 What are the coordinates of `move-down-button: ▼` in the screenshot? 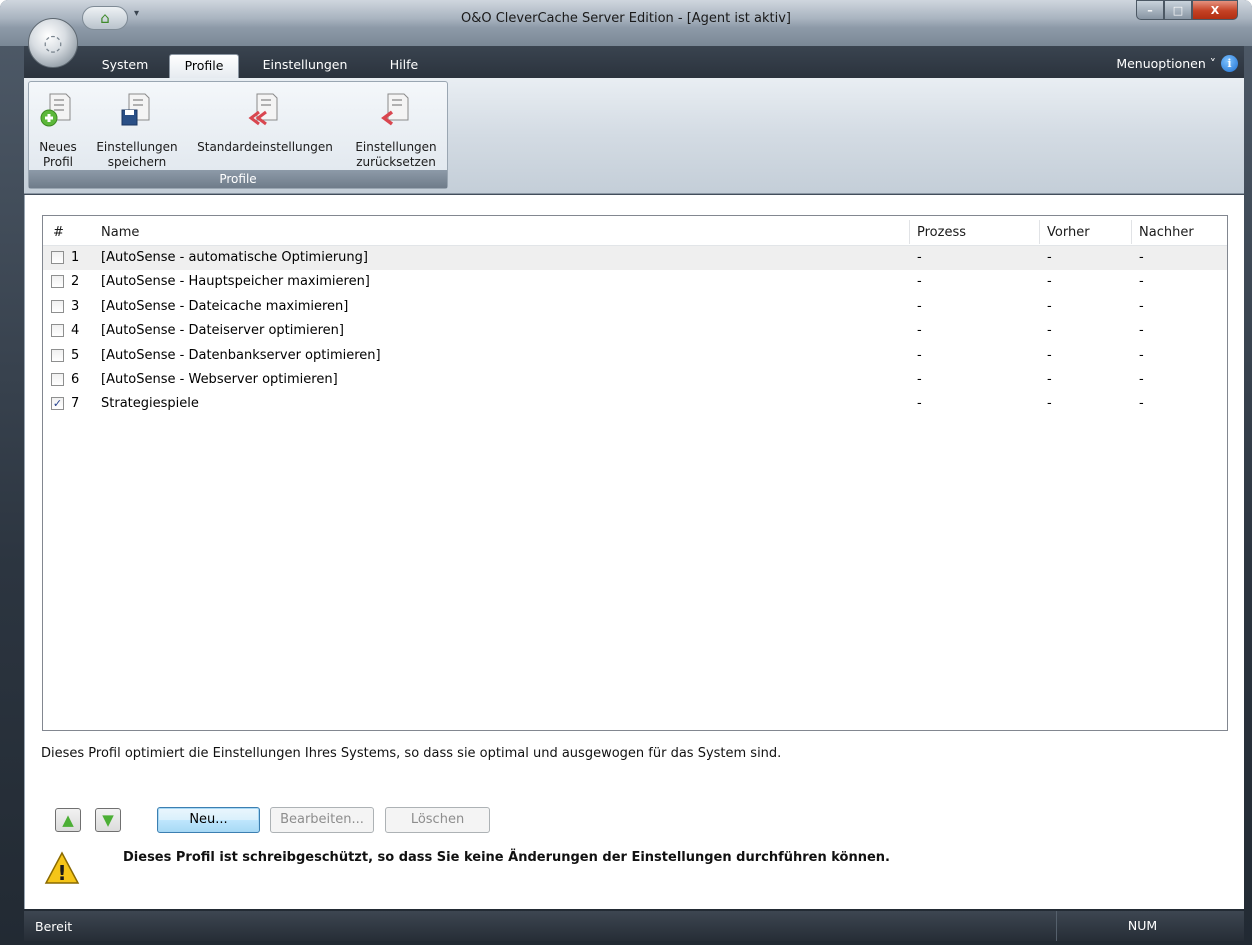 It's located at (108, 820).